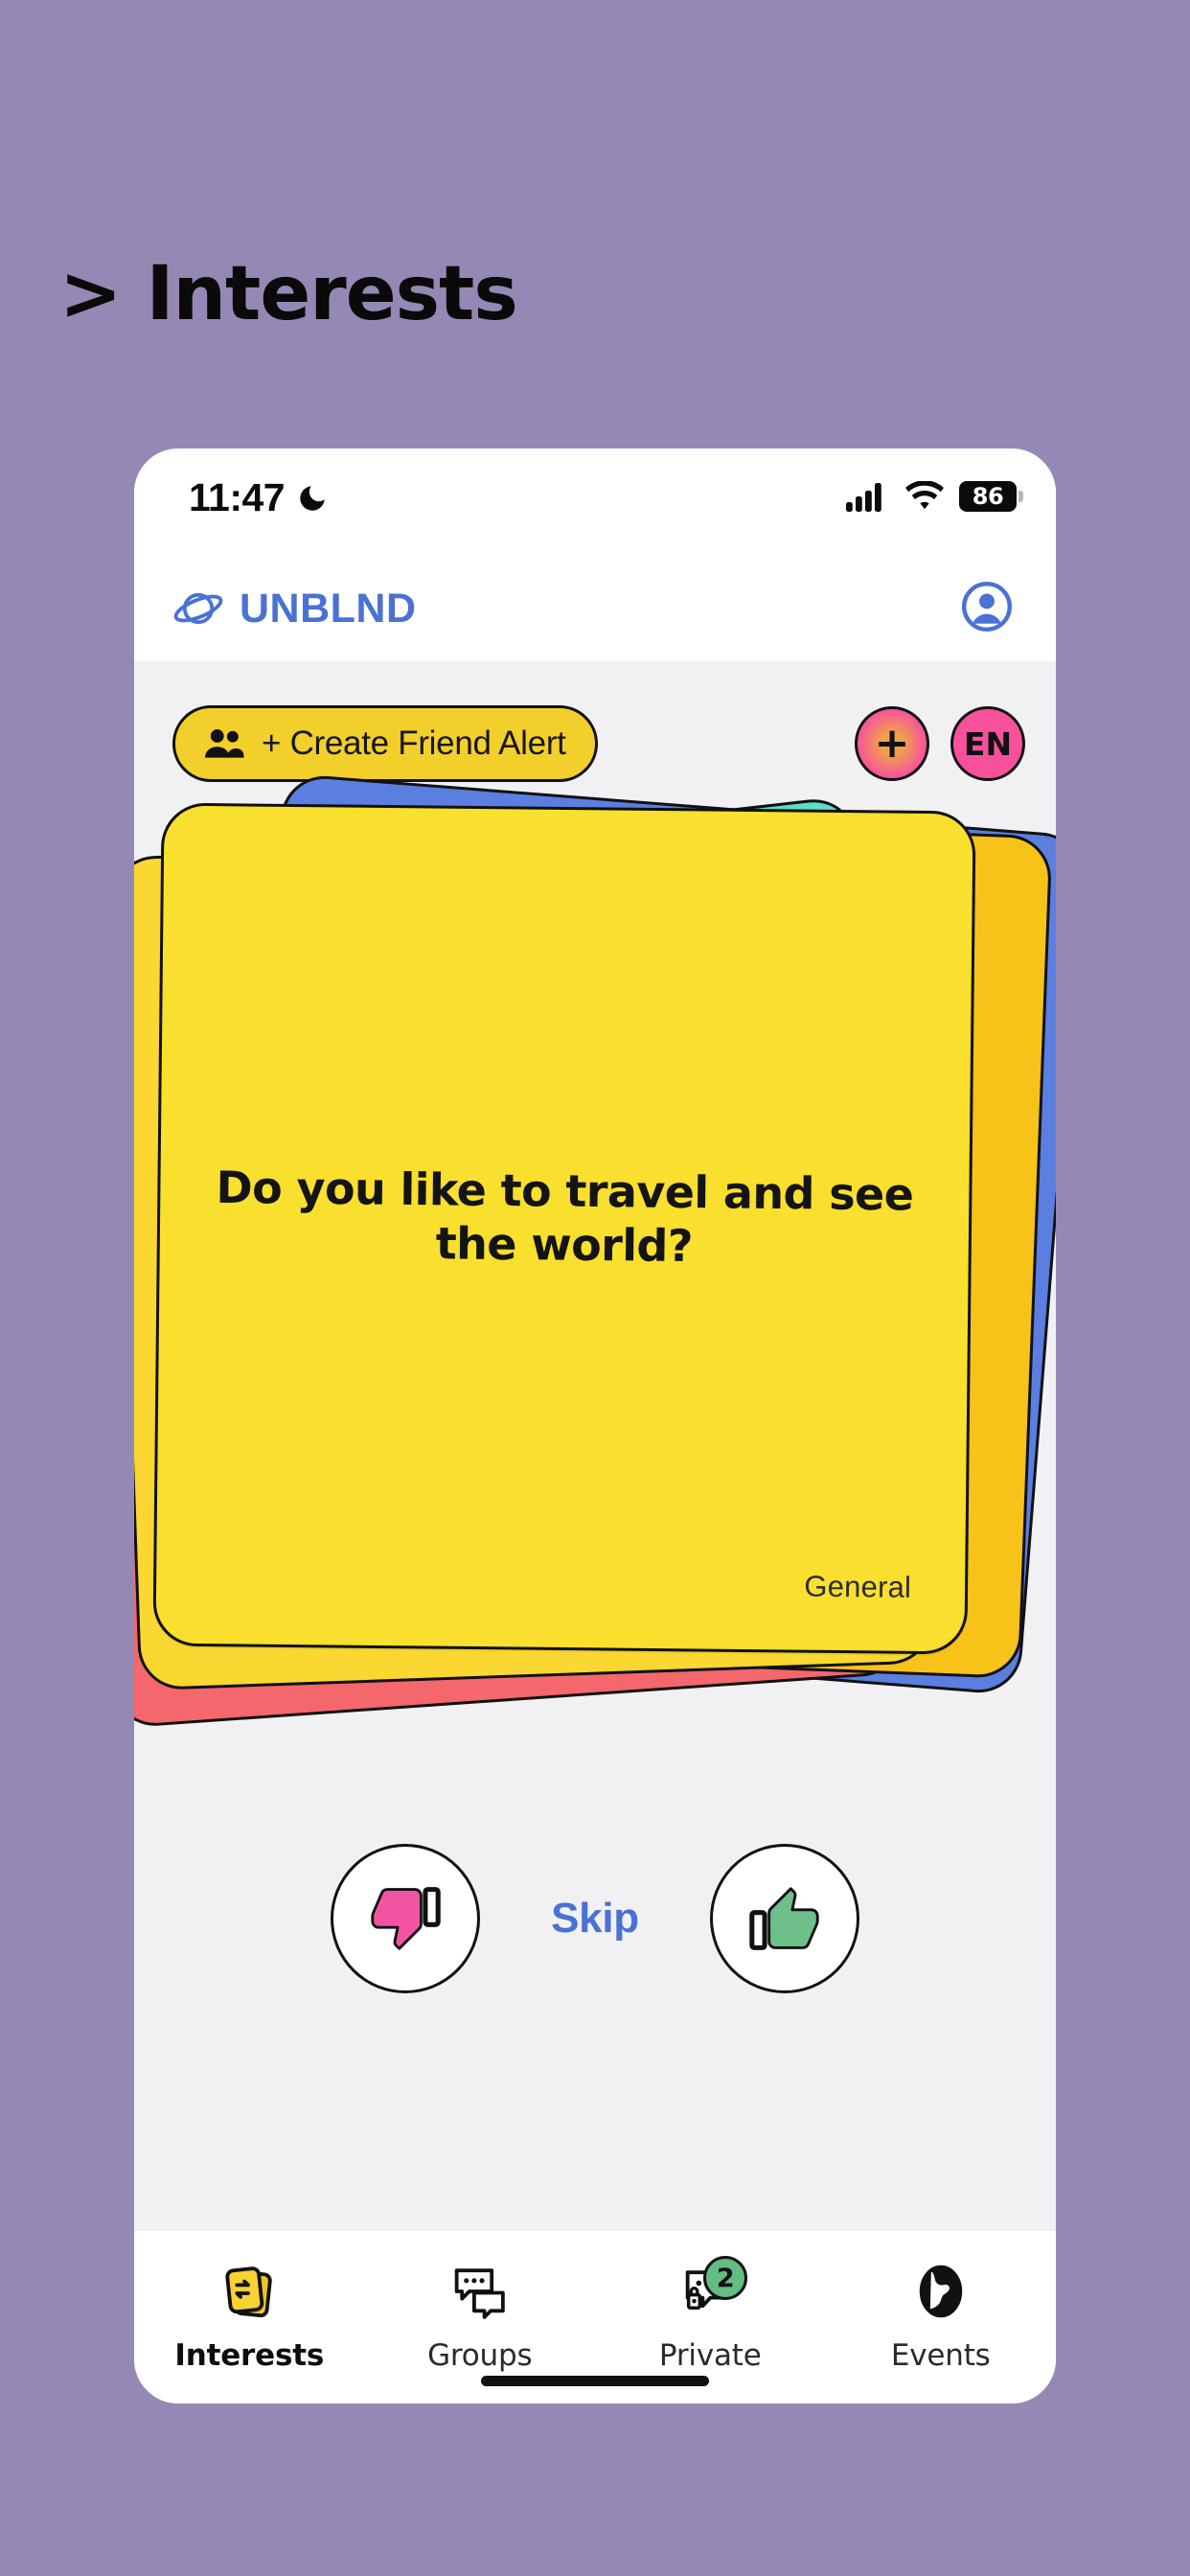 The image size is (1190, 2576). I want to click on thumbs-down-icon, so click(406, 1918).